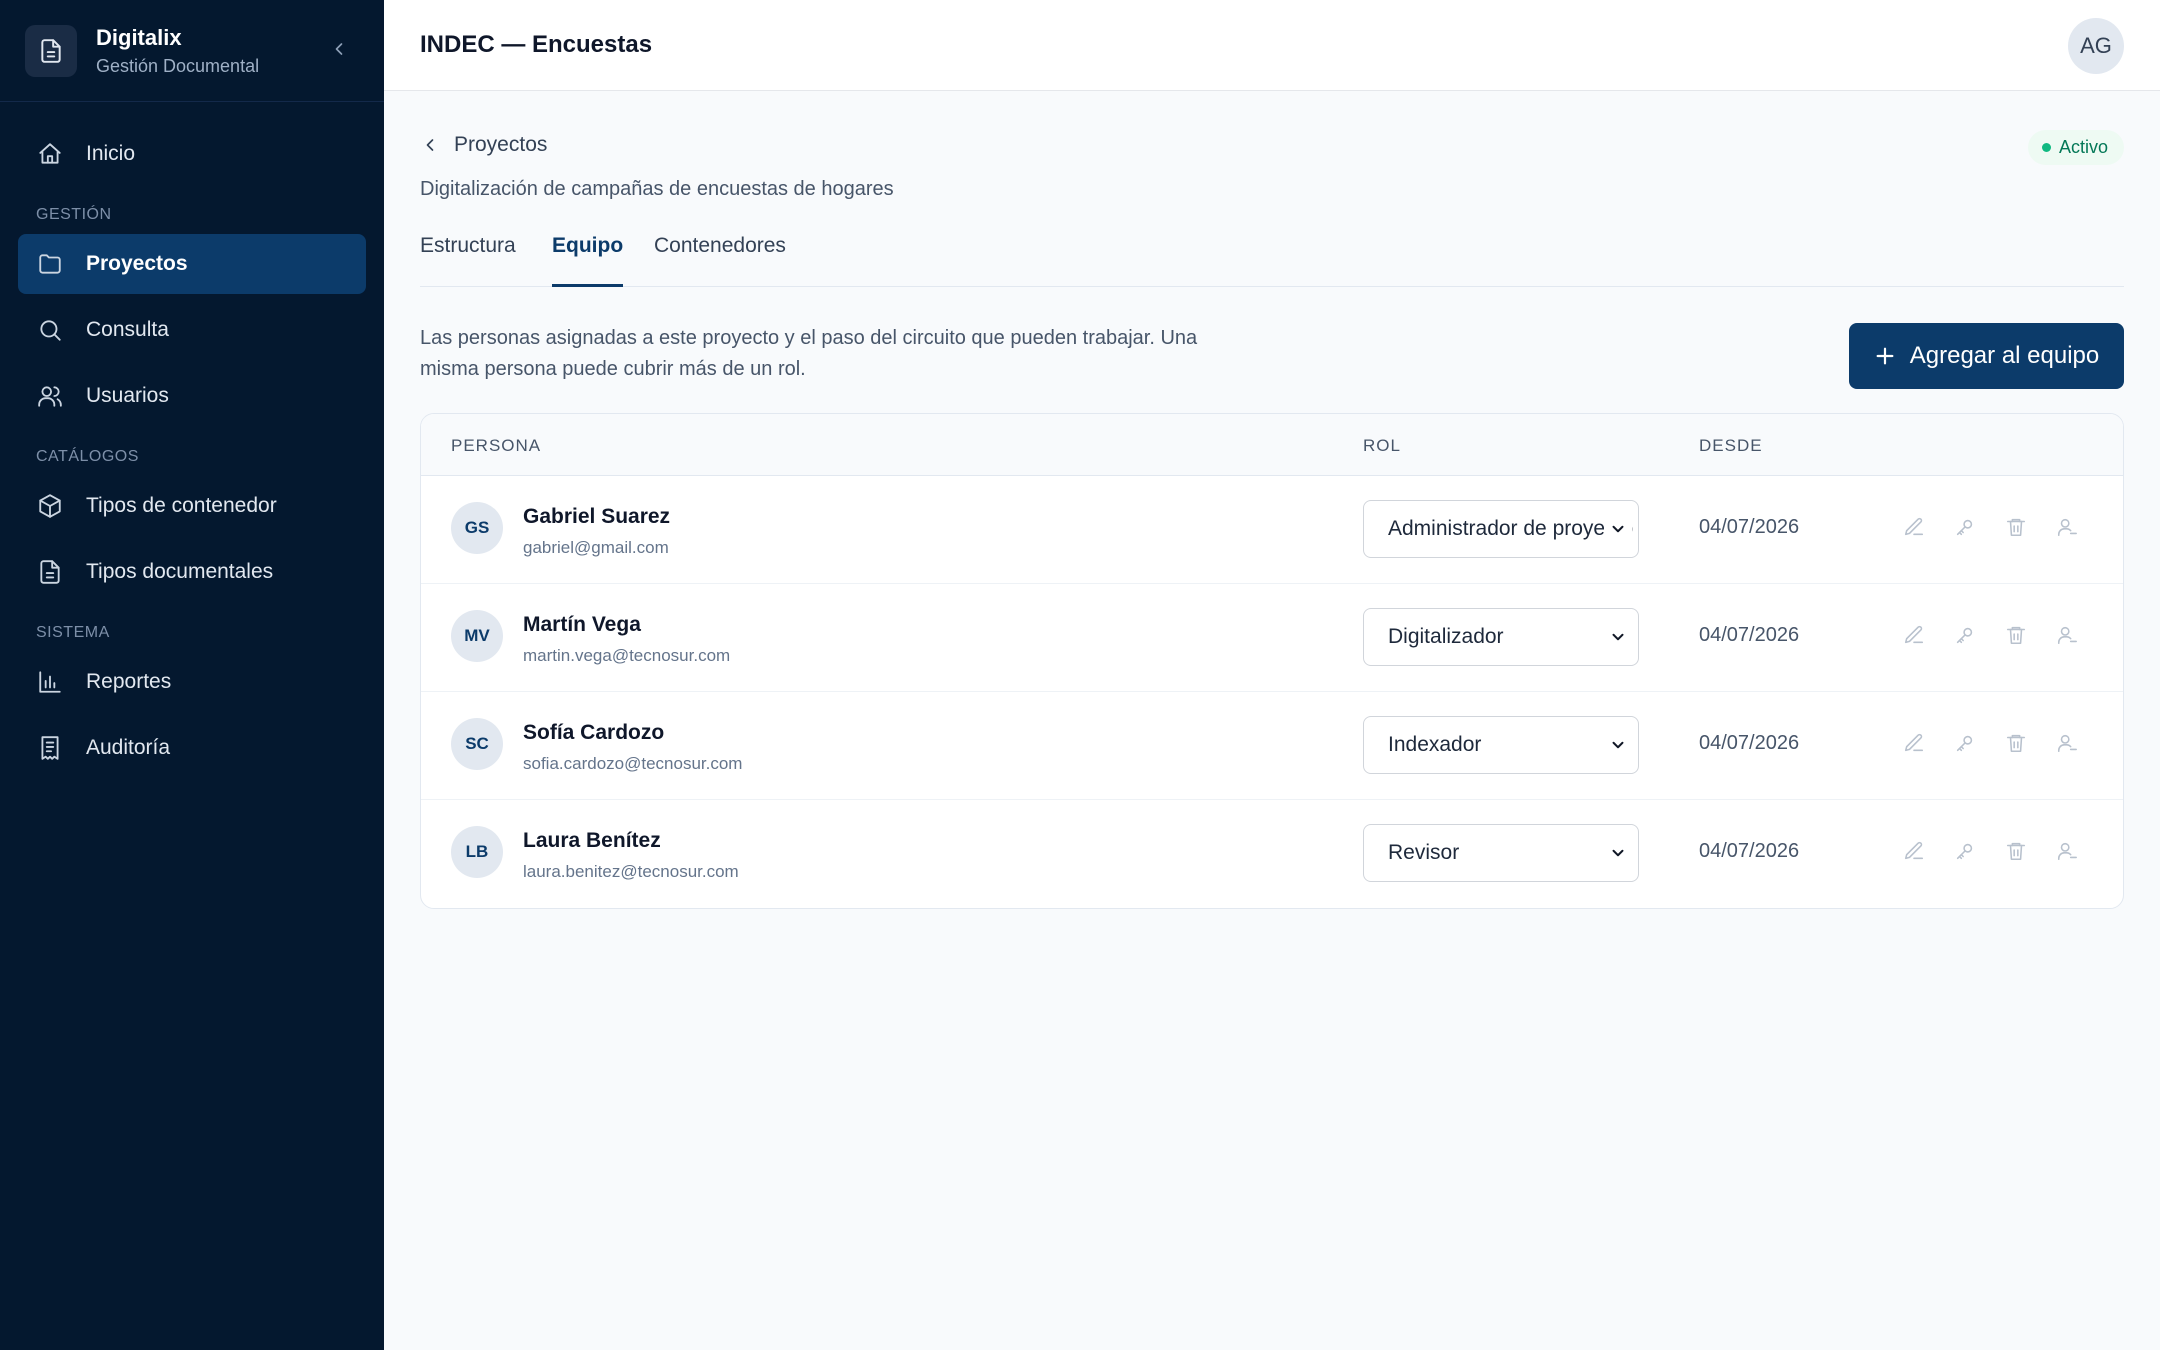 The image size is (2160, 1350). I want to click on nav-section-sistema: SISTEMA, so click(73, 632).